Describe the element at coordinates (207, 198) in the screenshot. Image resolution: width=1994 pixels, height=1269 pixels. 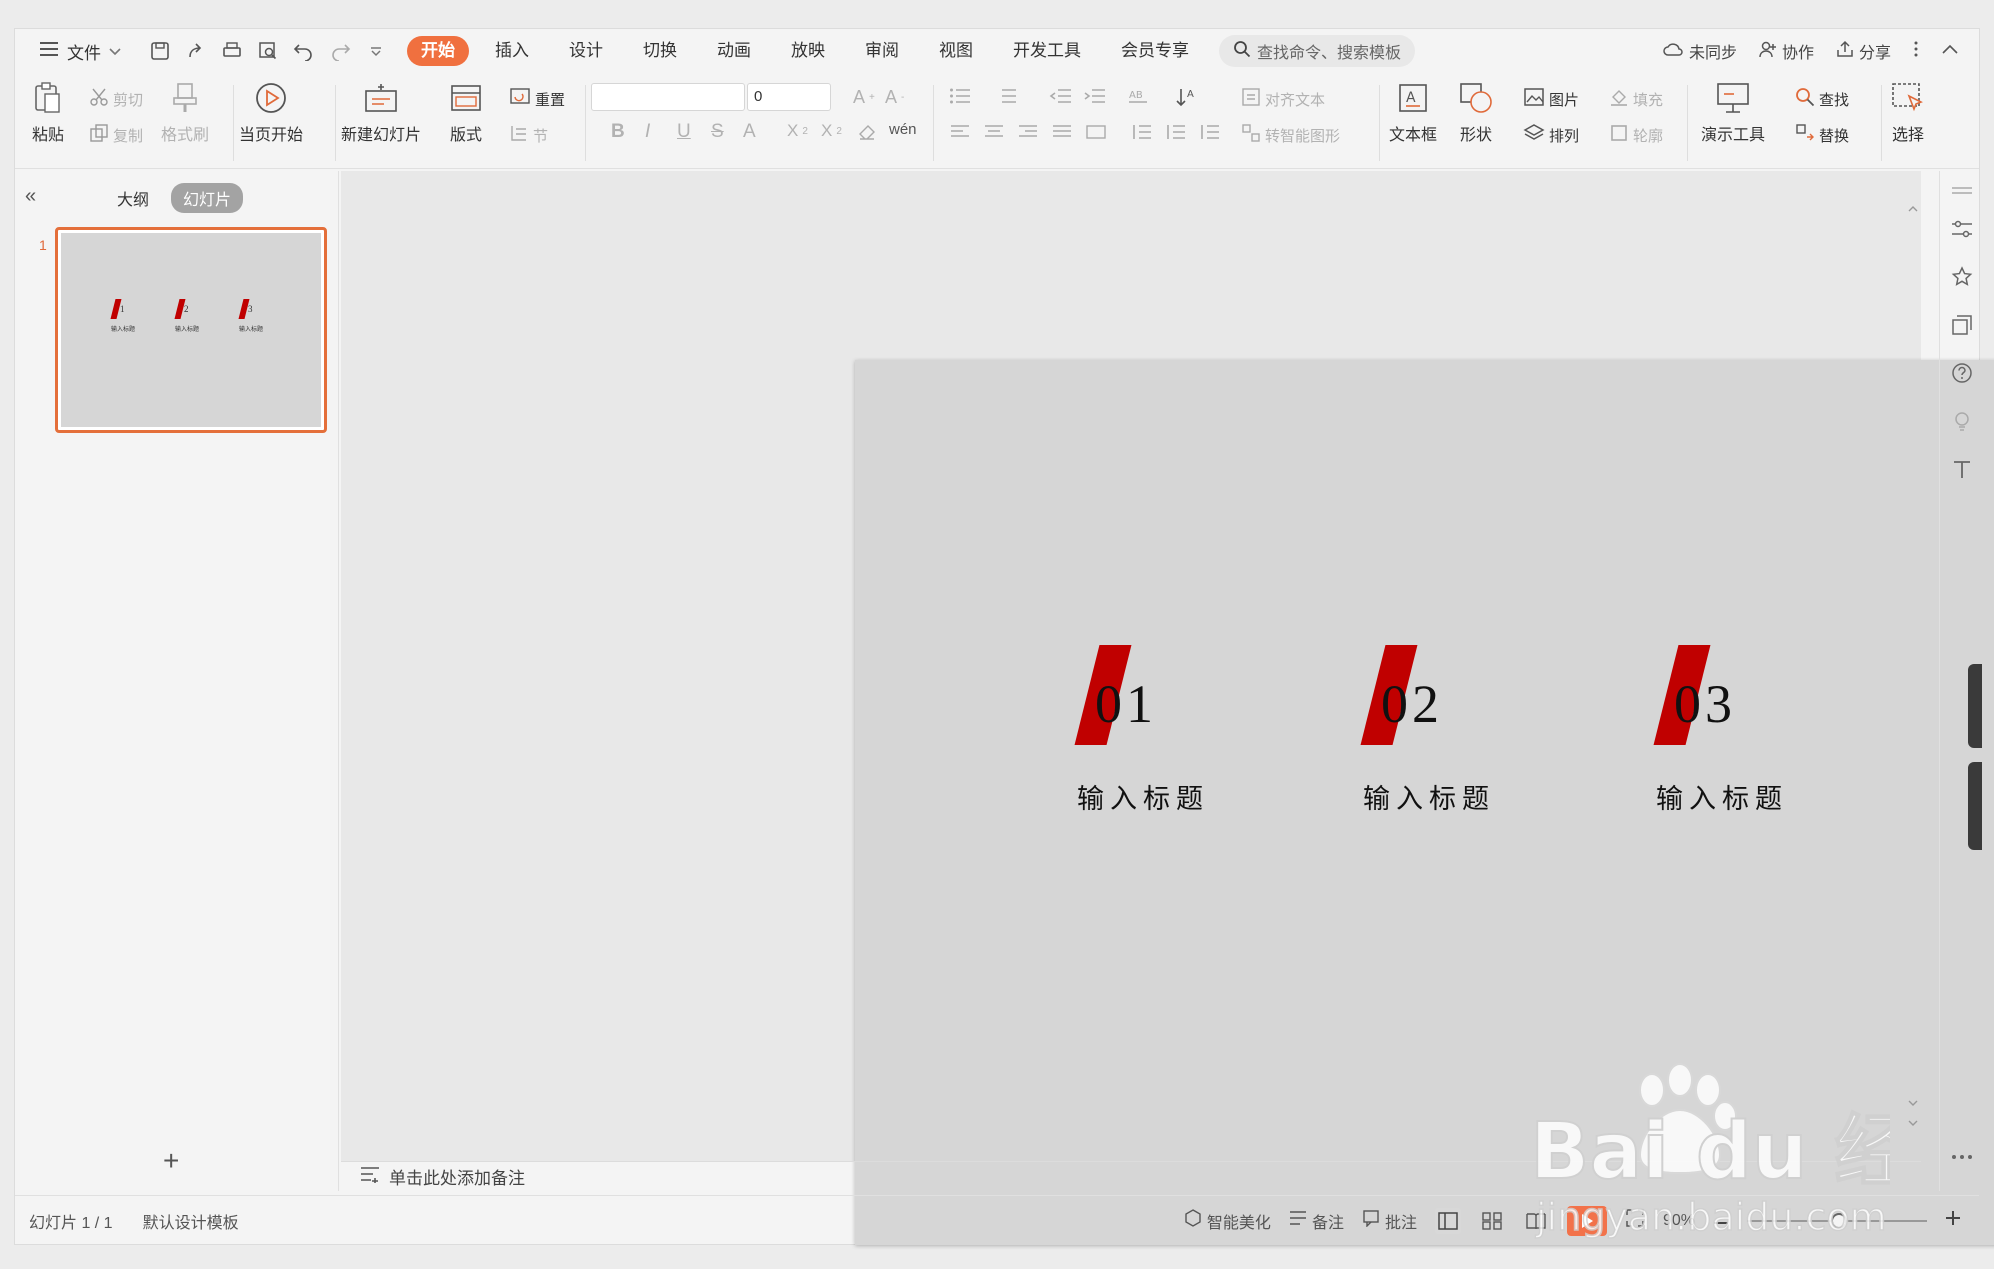
I see `tab-slides: 幻灯片` at that location.